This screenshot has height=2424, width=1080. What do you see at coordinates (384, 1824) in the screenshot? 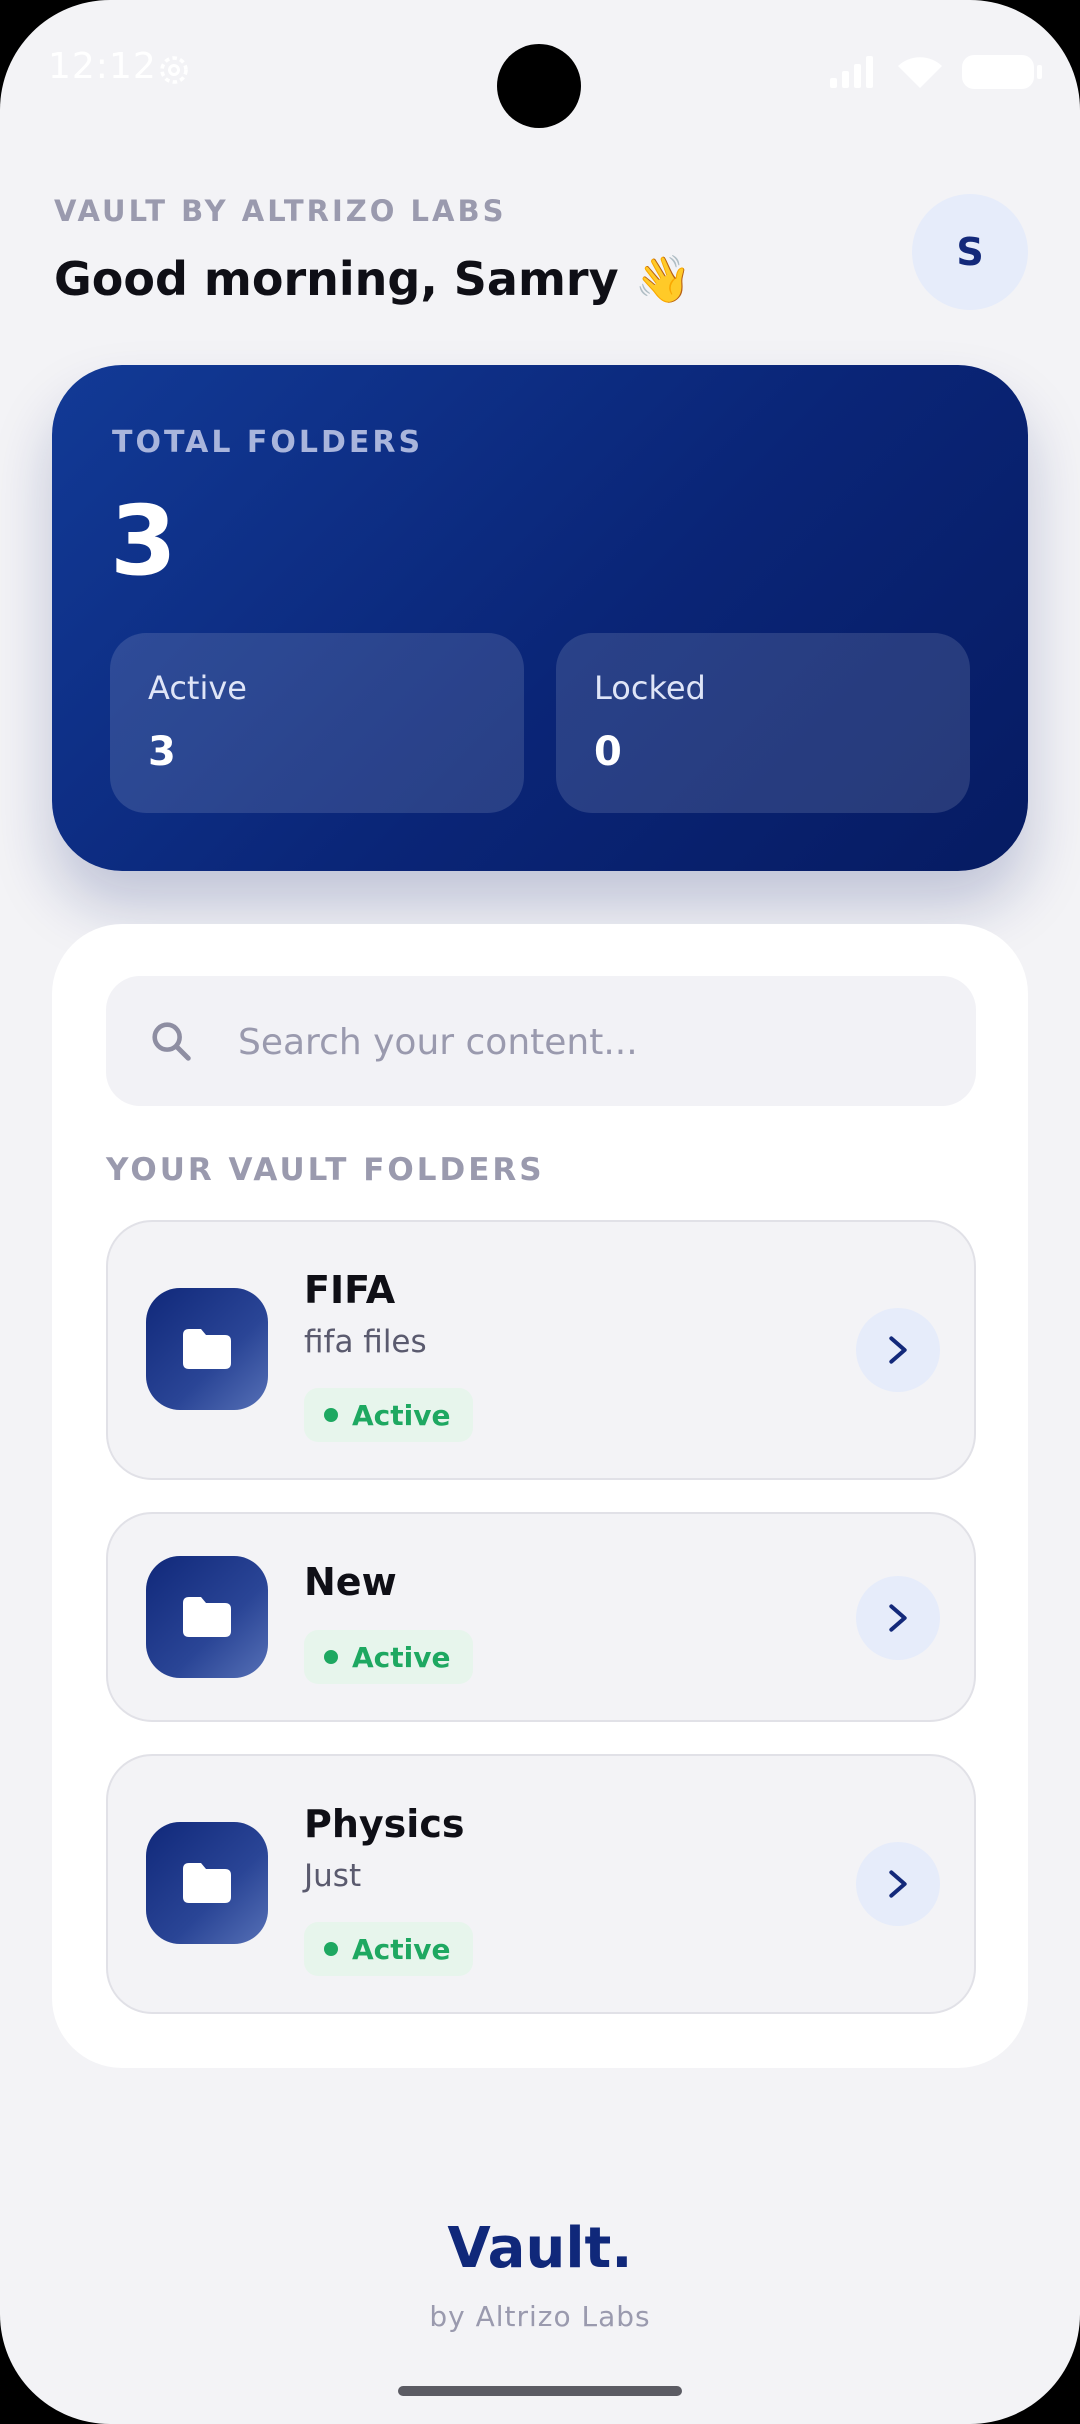
I see `folder-name: Physics` at bounding box center [384, 1824].